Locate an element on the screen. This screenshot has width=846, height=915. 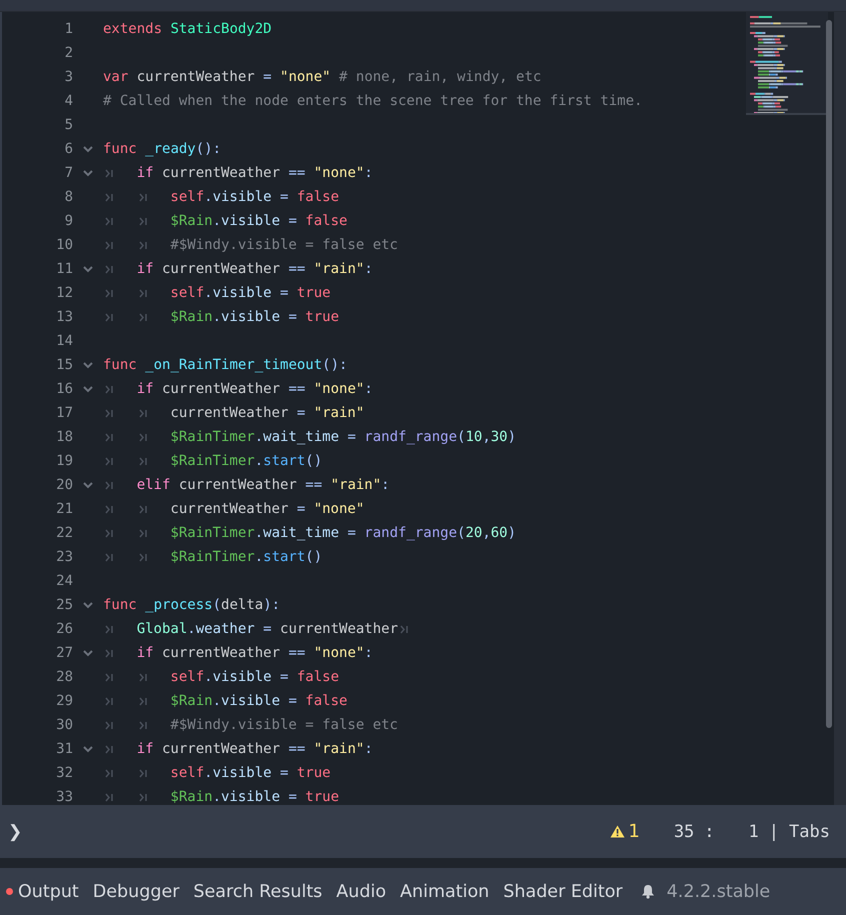
code-token: weather is located at coordinates (226, 629).